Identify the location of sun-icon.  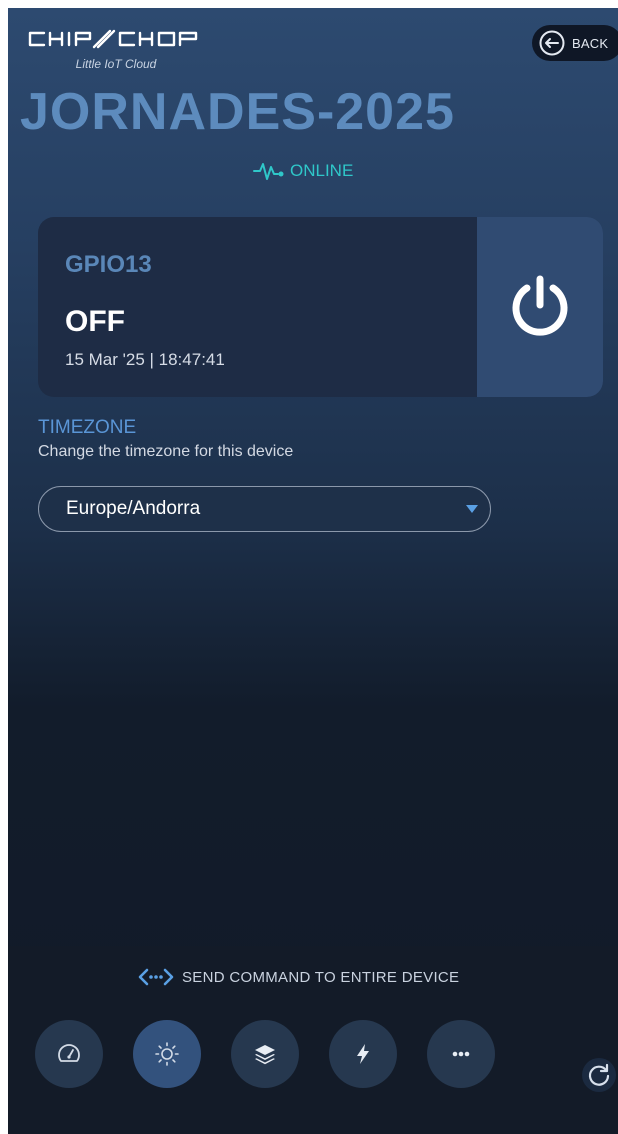
(167, 1054).